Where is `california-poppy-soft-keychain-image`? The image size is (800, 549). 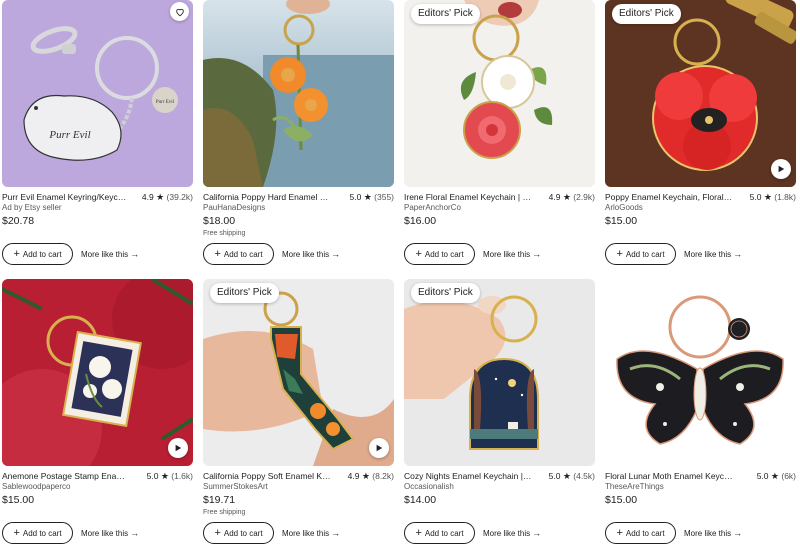
california-poppy-soft-keychain-image is located at coordinates (298, 372).